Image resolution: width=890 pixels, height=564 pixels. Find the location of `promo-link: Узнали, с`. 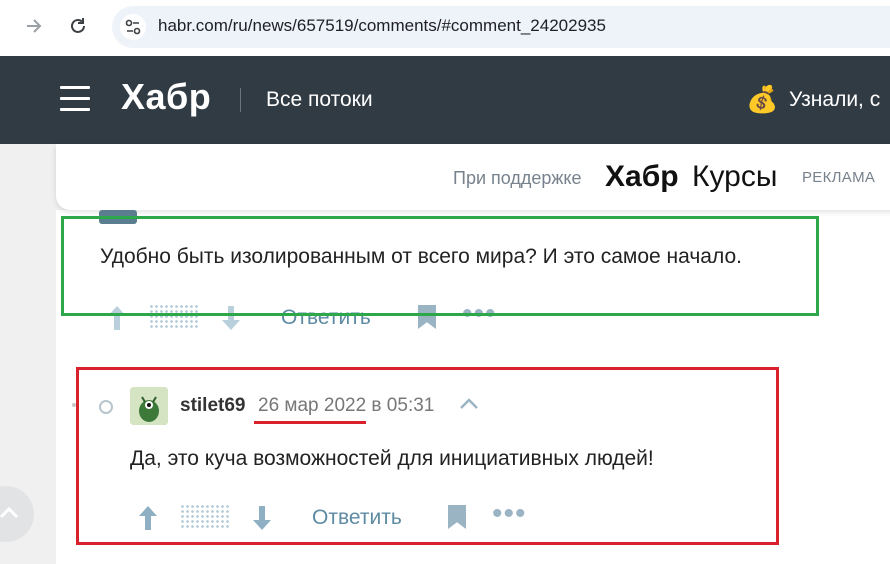

promo-link: Узнали, с is located at coordinates (834, 100).